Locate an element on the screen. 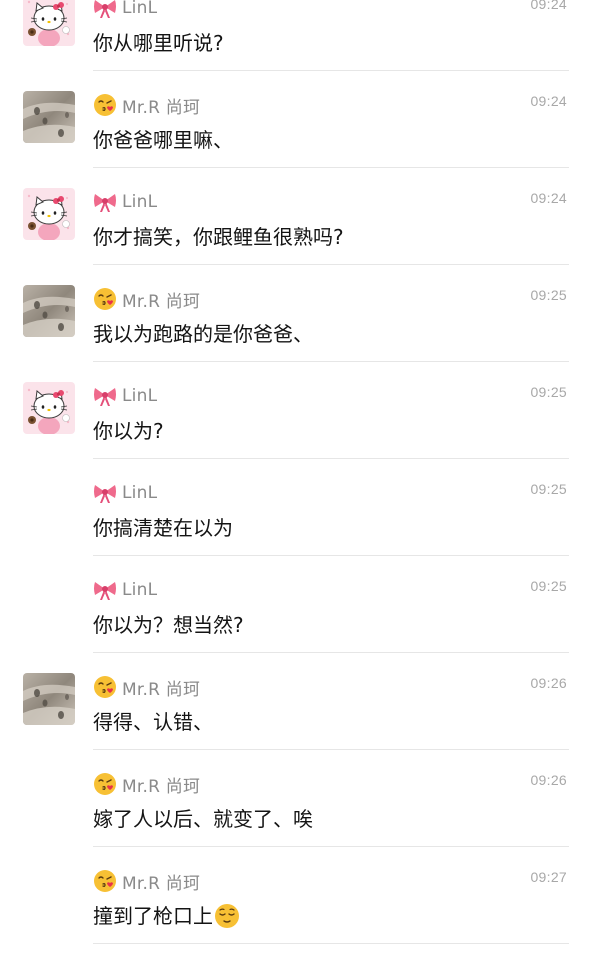 This screenshot has width=592, height=960. chat-message-row: LinL 09:25 你以为？想当然? is located at coordinates (296, 604).